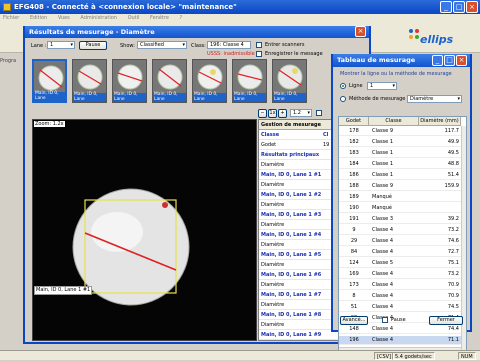  I want to click on table-cell: Classe 5, so click(383, 263).